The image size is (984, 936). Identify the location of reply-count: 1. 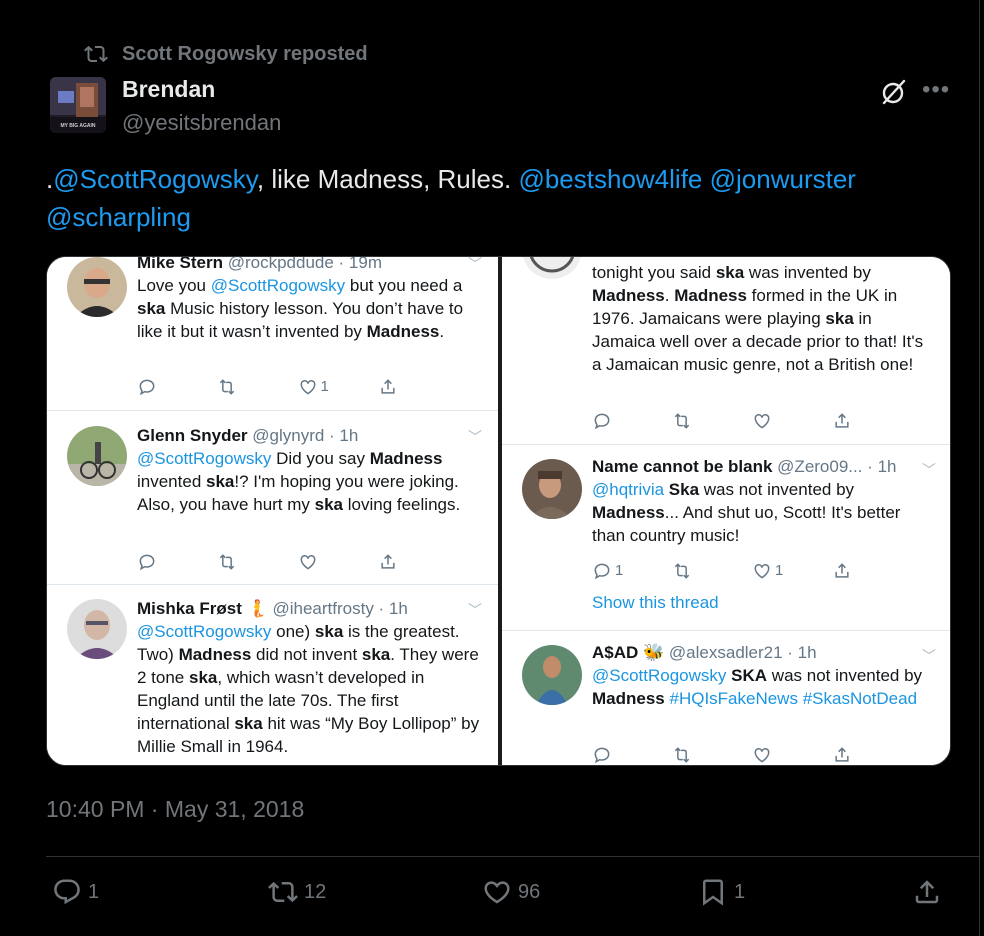
(94, 891).